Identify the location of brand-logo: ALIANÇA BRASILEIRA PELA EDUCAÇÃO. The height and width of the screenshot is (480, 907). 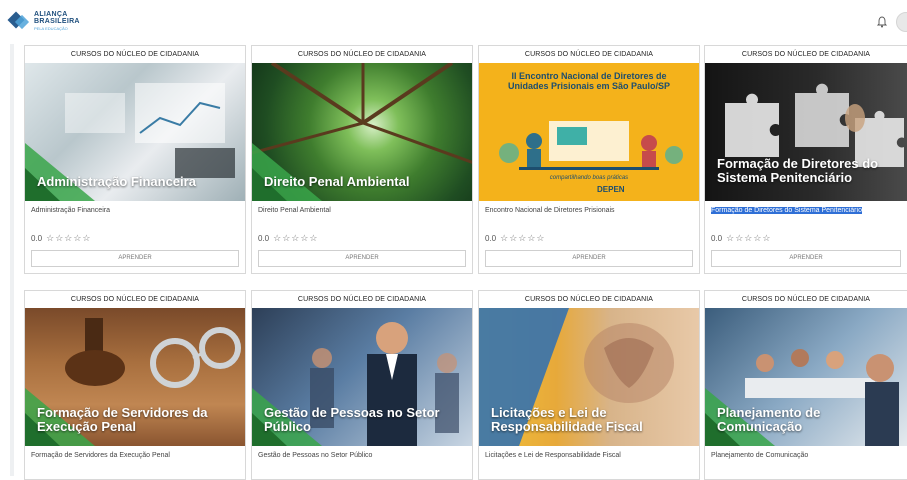
(43, 21).